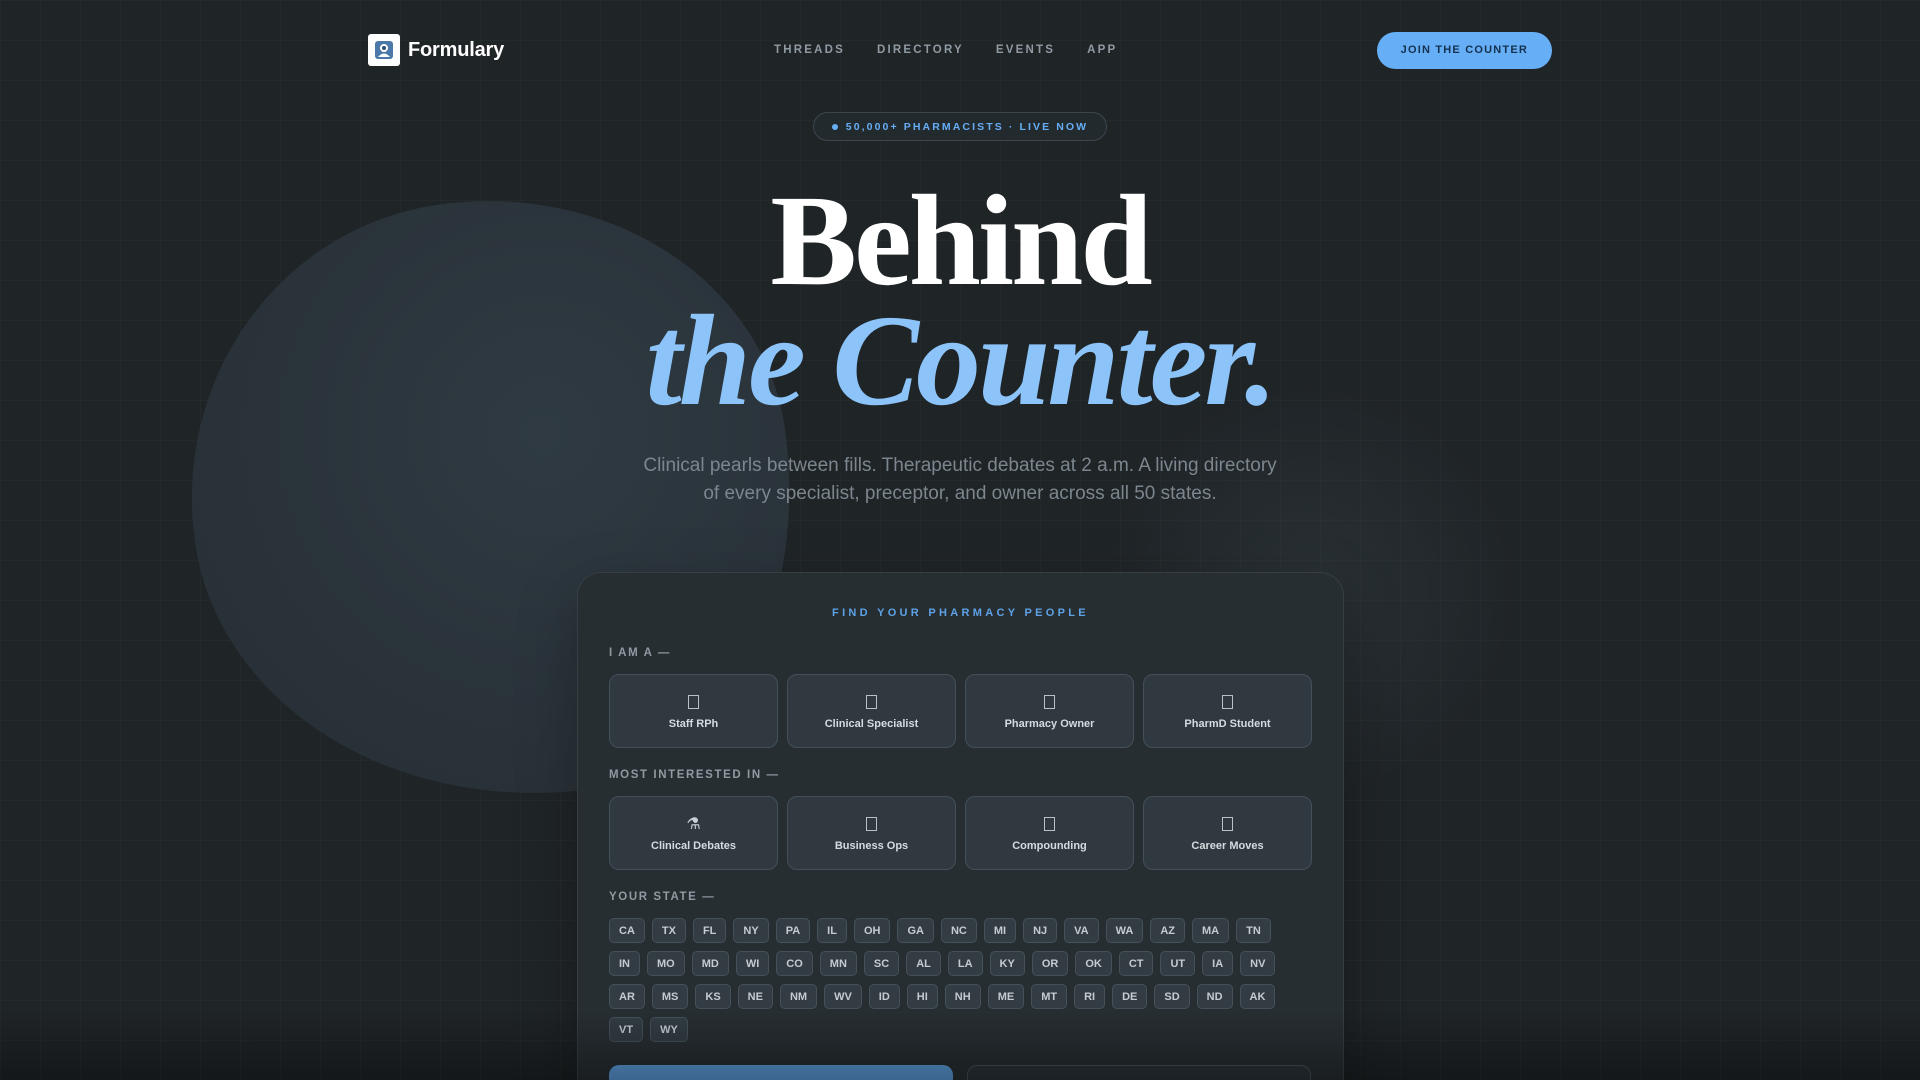  What do you see at coordinates (709, 930) in the screenshot?
I see `state-chip: FL` at bounding box center [709, 930].